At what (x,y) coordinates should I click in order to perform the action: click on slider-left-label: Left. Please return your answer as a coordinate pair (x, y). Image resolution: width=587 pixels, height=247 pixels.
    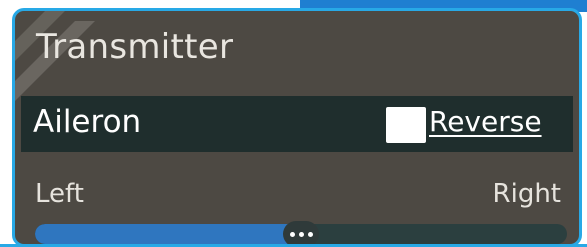
    Looking at the image, I should click on (59, 194).